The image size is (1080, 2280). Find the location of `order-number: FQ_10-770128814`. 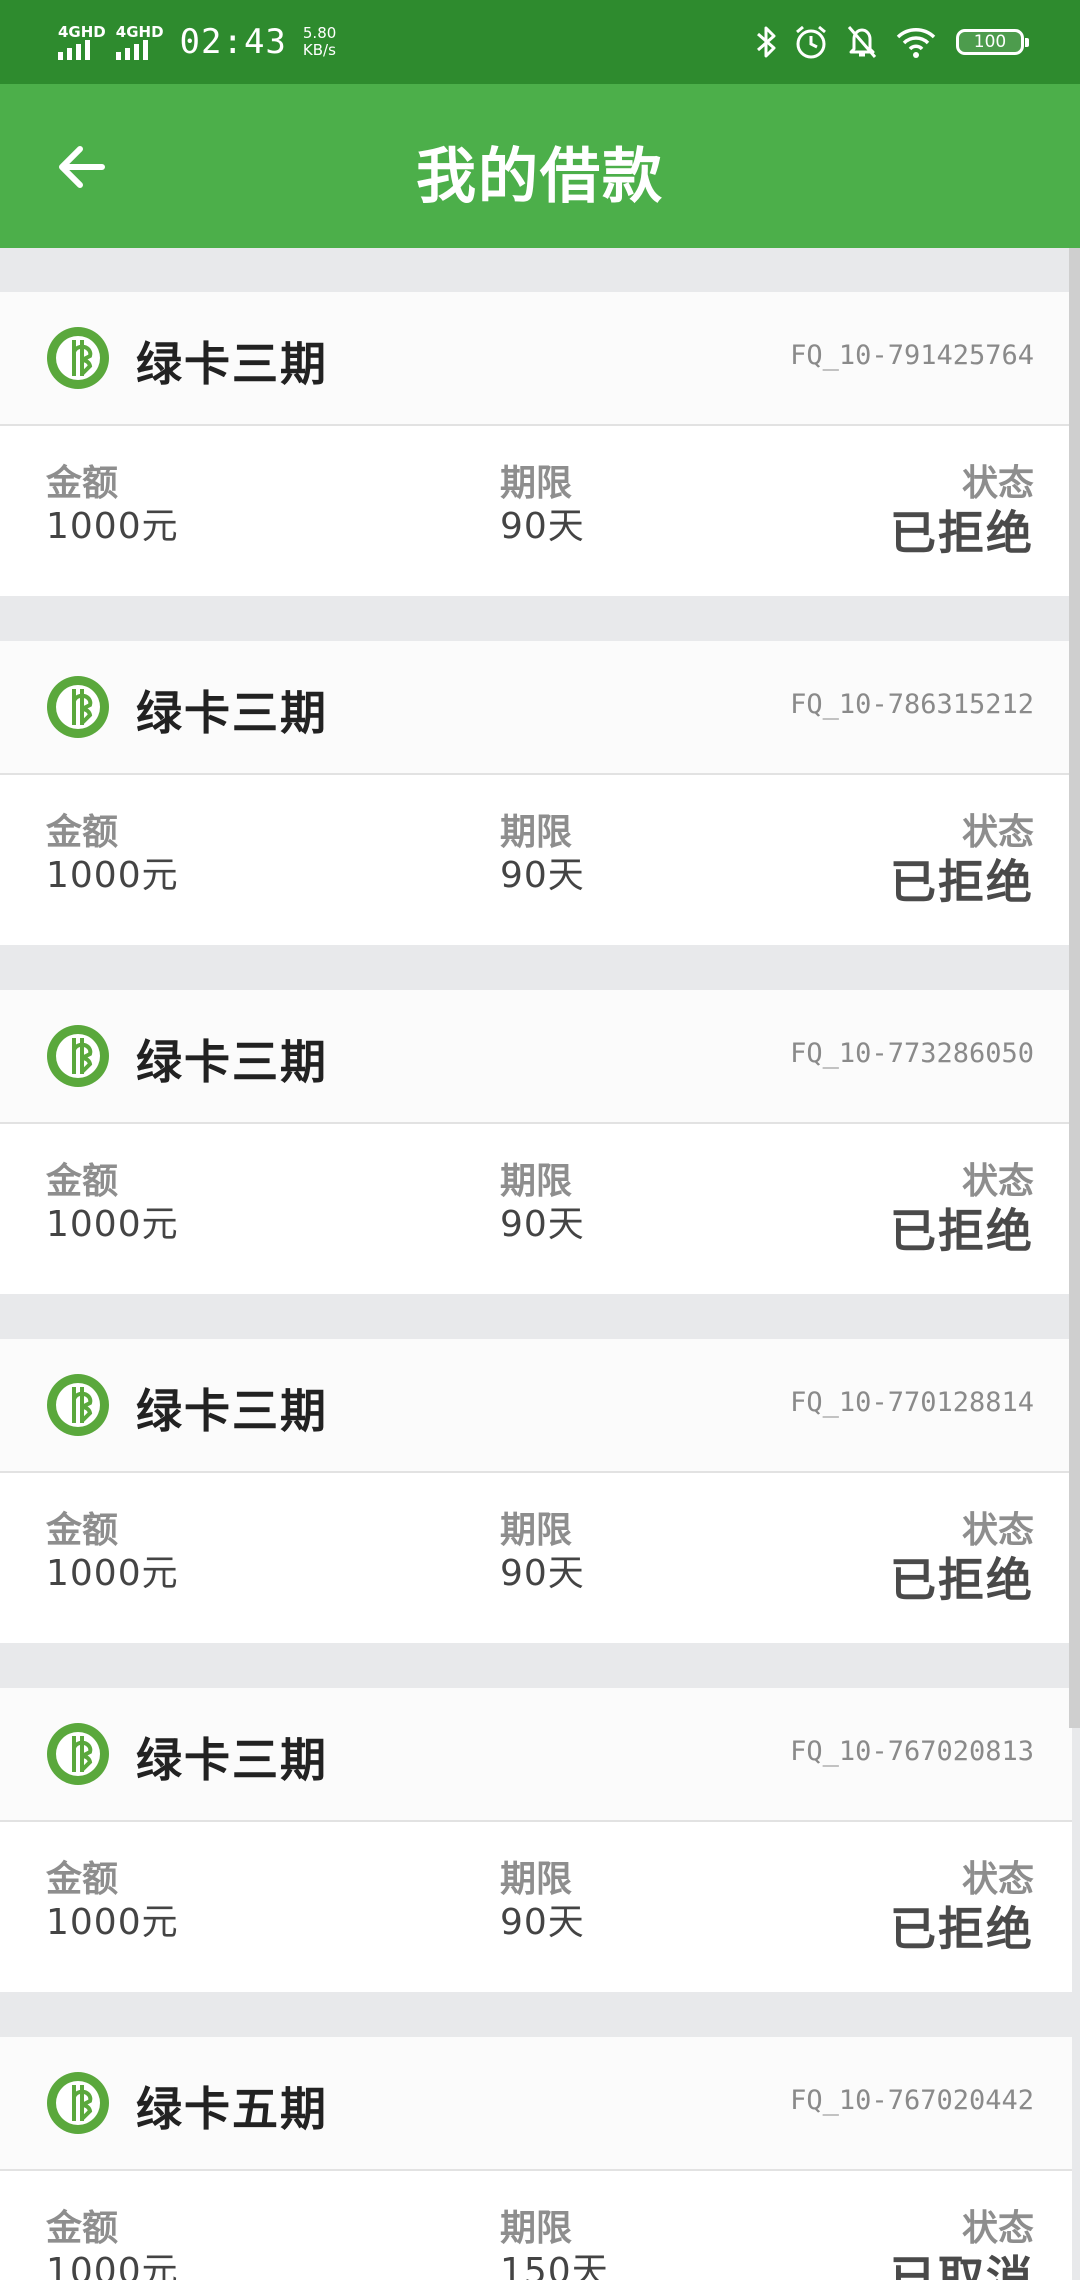

order-number: FQ_10-770128814 is located at coordinates (912, 1402).